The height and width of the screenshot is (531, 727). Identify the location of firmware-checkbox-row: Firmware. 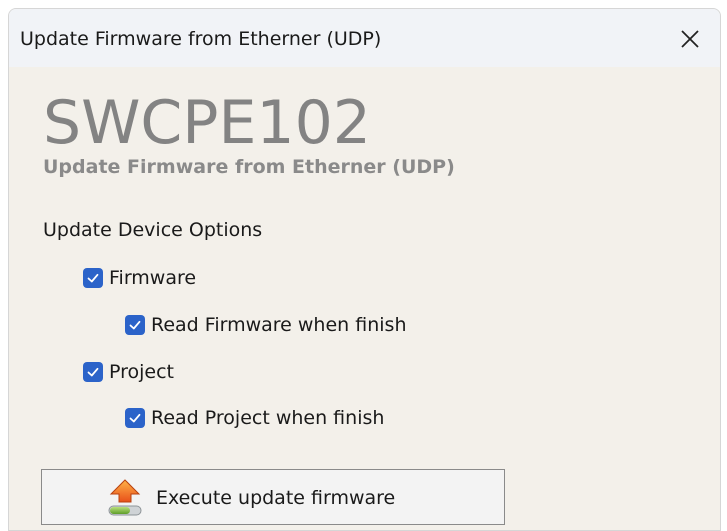
(139, 278).